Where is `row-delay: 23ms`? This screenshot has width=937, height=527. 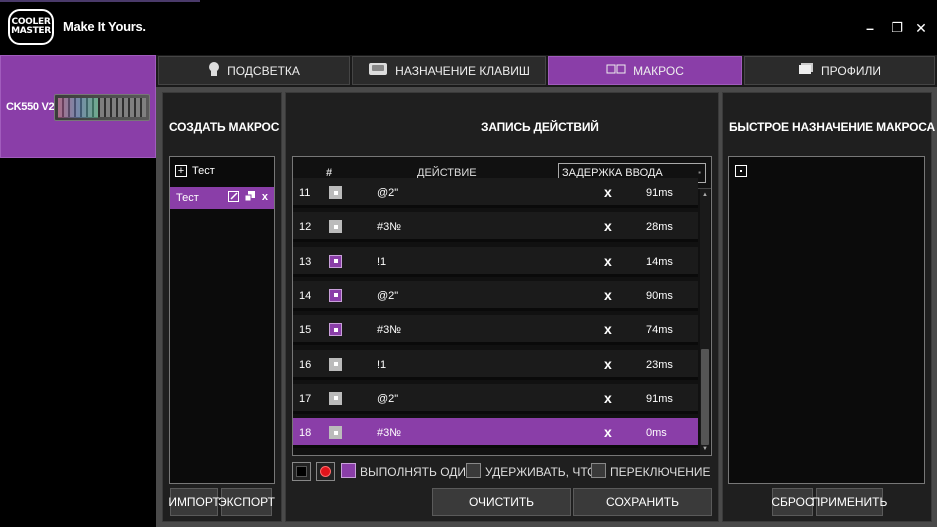
row-delay: 23ms is located at coordinates (659, 365).